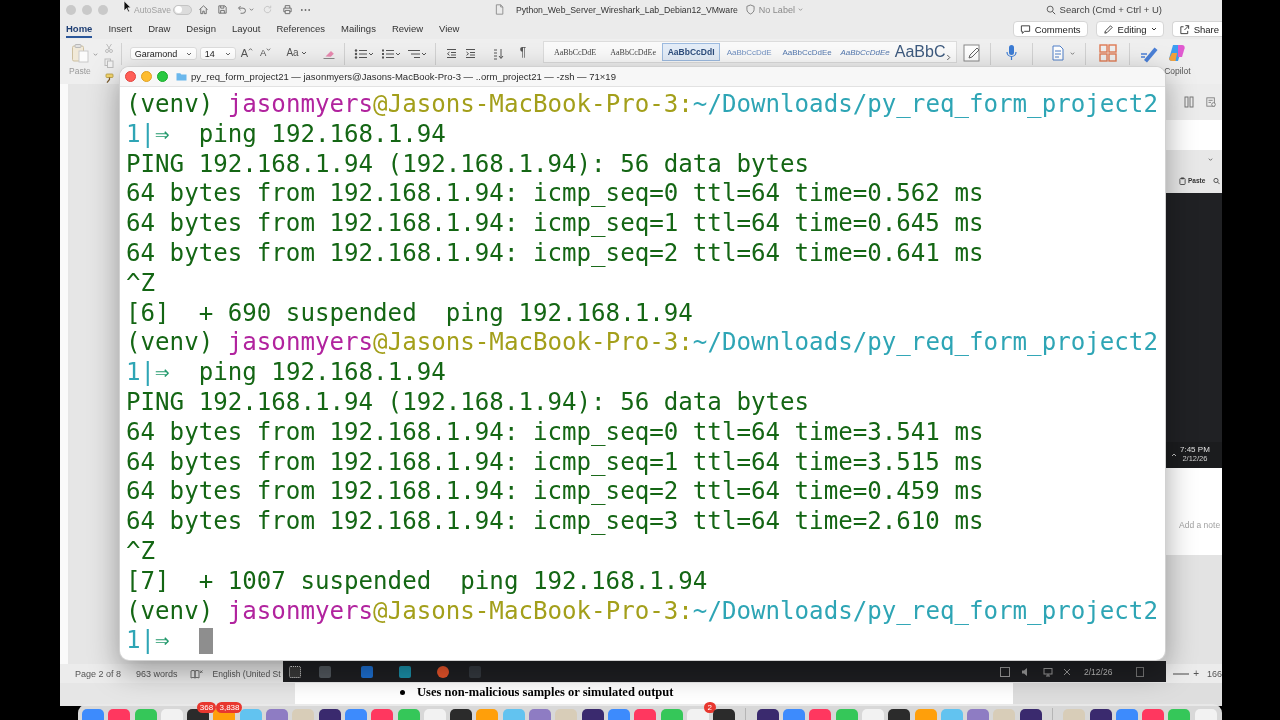 Image resolution: width=1280 pixels, height=720 pixels. What do you see at coordinates (1129, 29) in the screenshot?
I see `editing-button: Editing` at bounding box center [1129, 29].